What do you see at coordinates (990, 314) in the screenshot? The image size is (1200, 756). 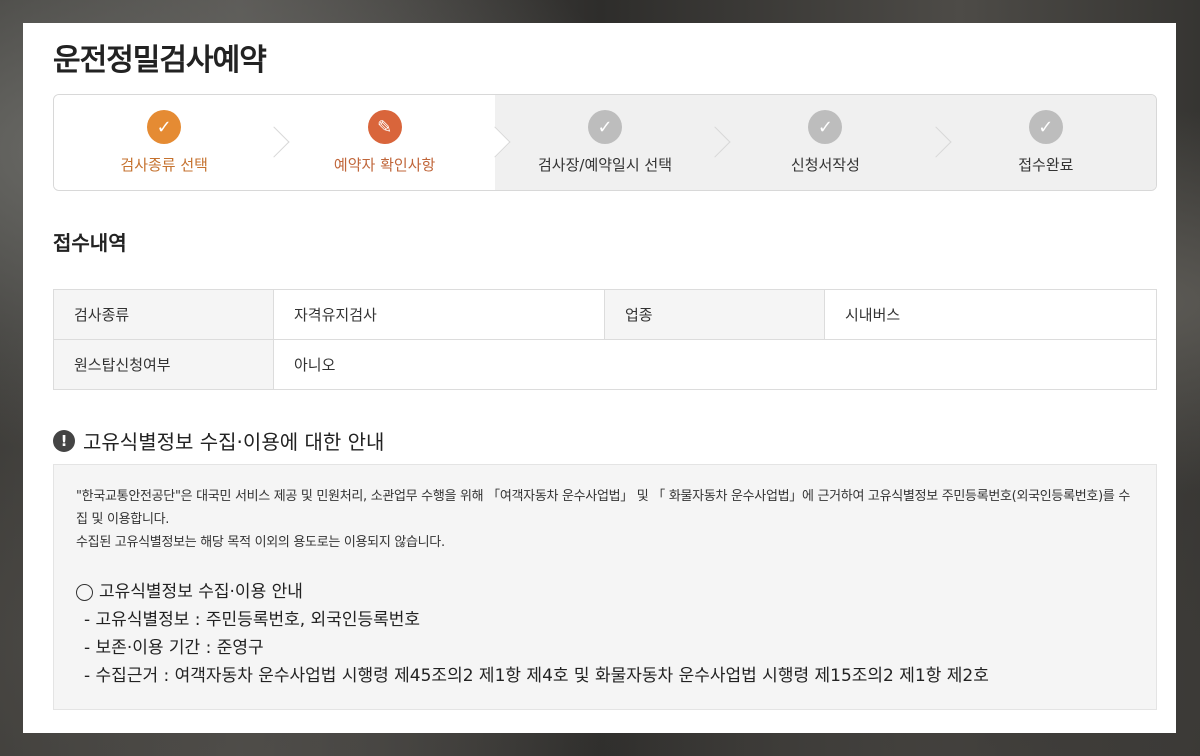 I see `business-type-value: 시내버스` at bounding box center [990, 314].